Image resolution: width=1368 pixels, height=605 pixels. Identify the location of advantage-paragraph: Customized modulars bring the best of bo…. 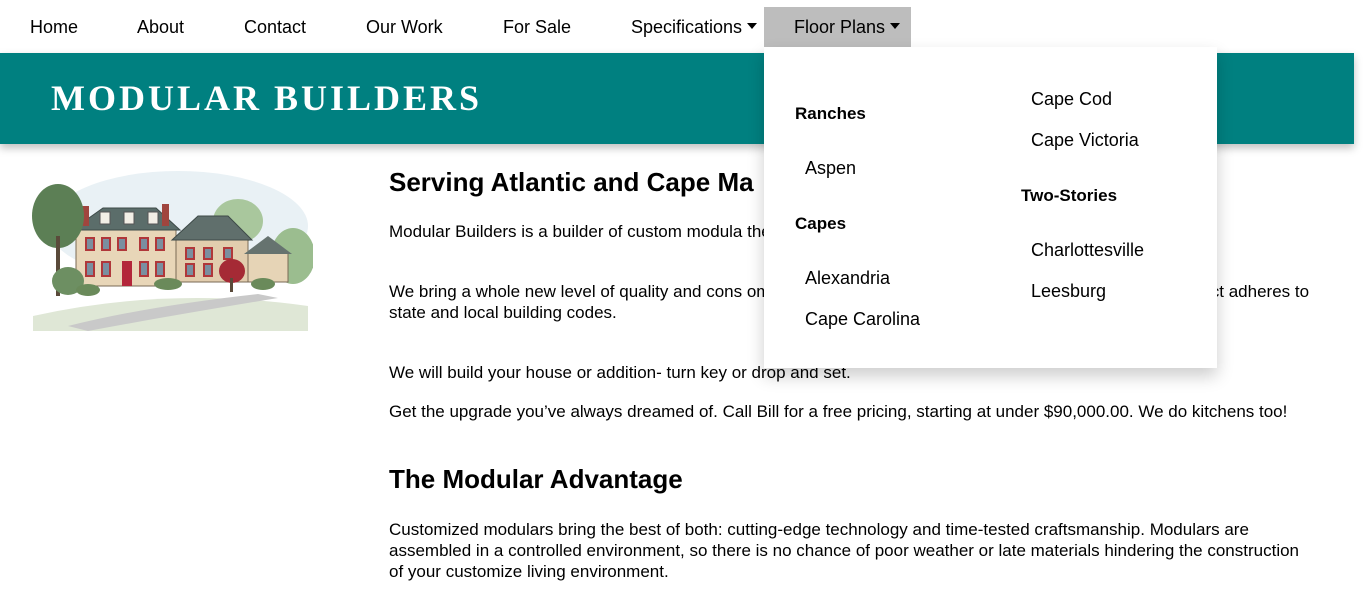
(844, 550).